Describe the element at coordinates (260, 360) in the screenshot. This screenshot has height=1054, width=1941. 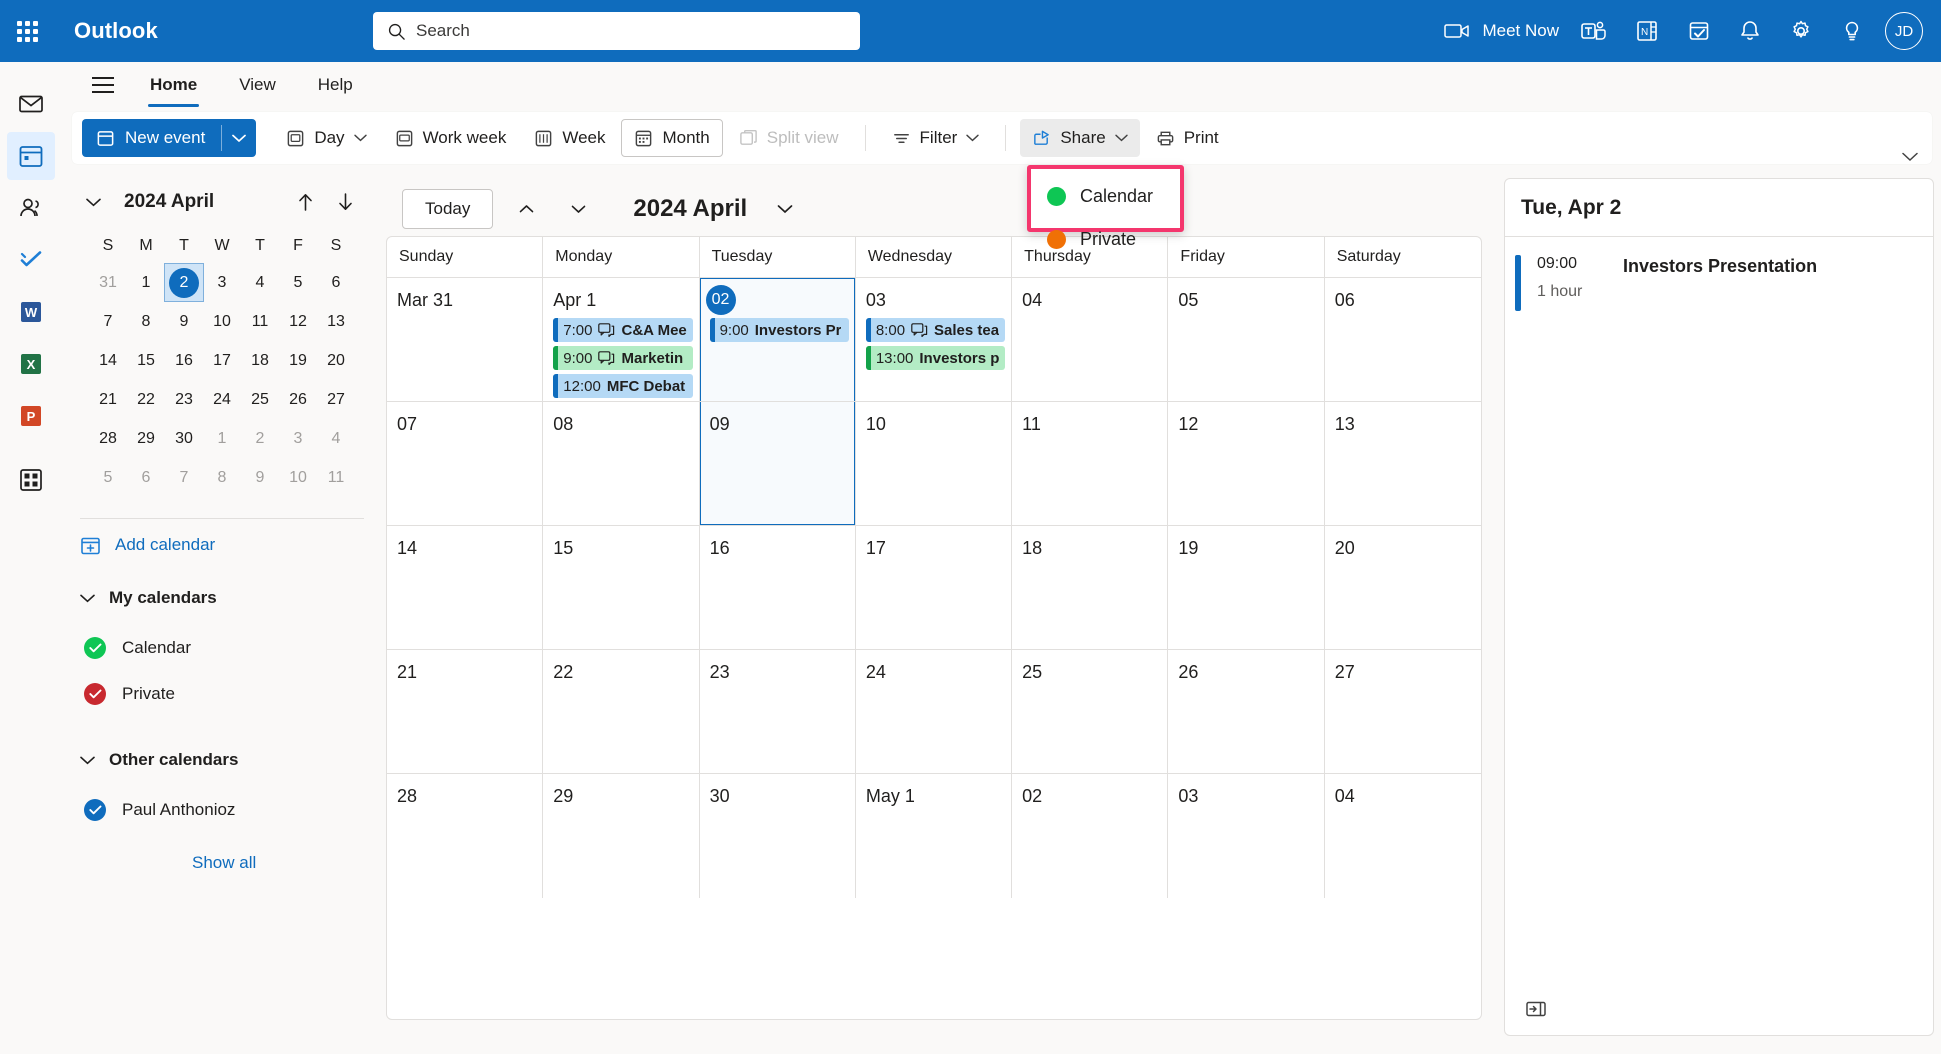
I see `mini-calendar-day: 18` at that location.